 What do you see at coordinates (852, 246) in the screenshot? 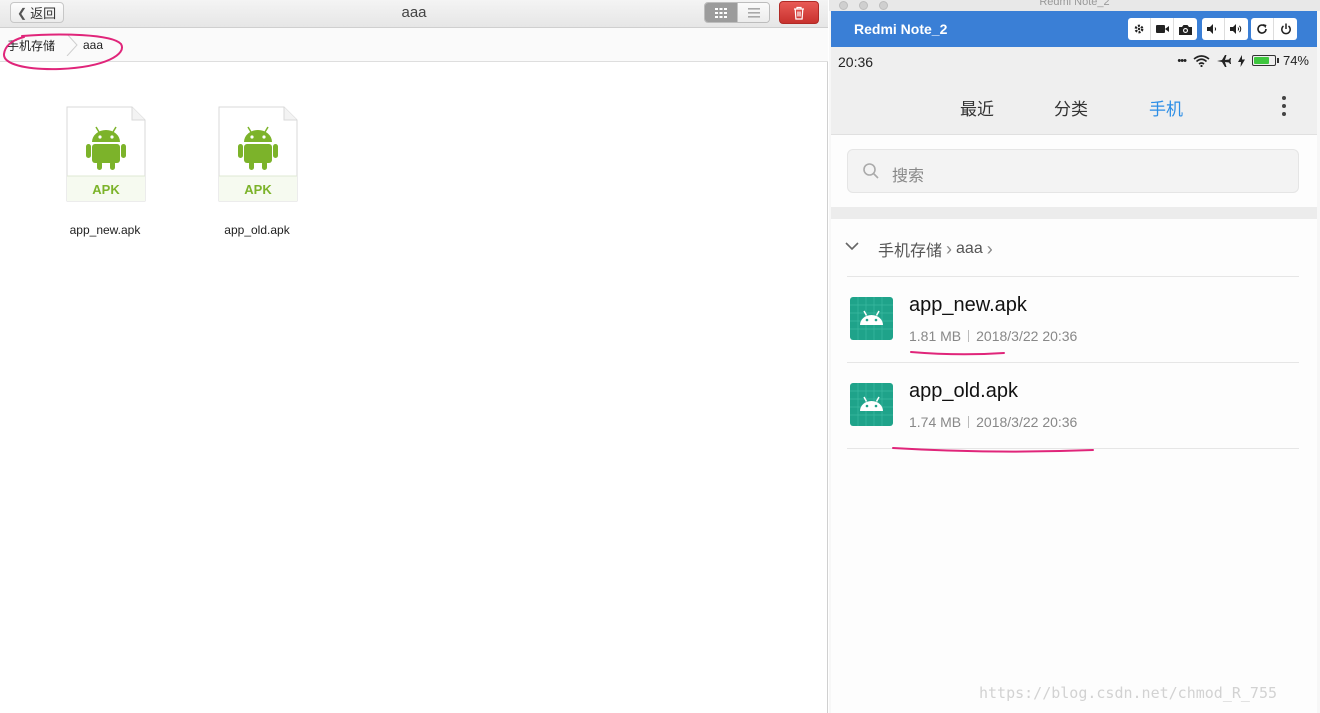
I see `chevron-down-icon` at bounding box center [852, 246].